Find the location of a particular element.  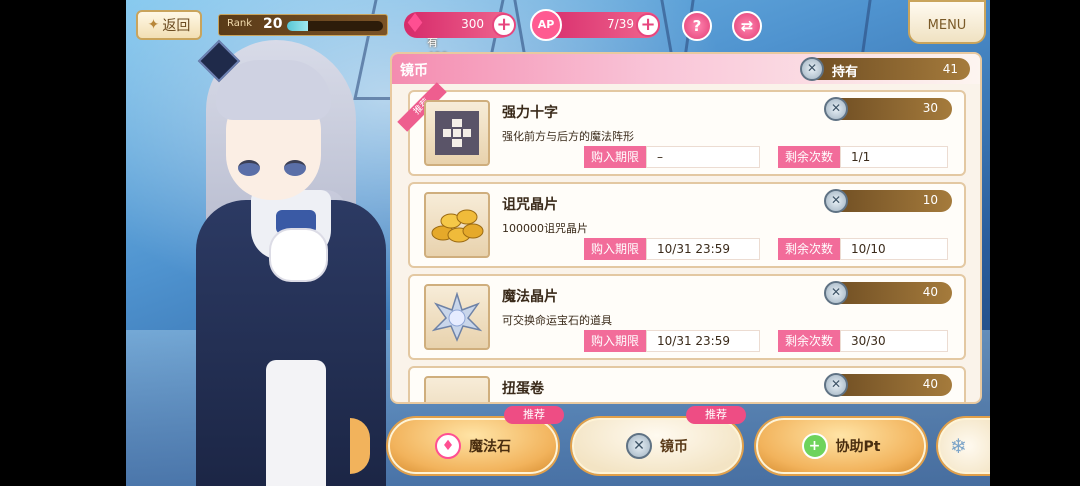

tab-label: 镜币 is located at coordinates (674, 447).